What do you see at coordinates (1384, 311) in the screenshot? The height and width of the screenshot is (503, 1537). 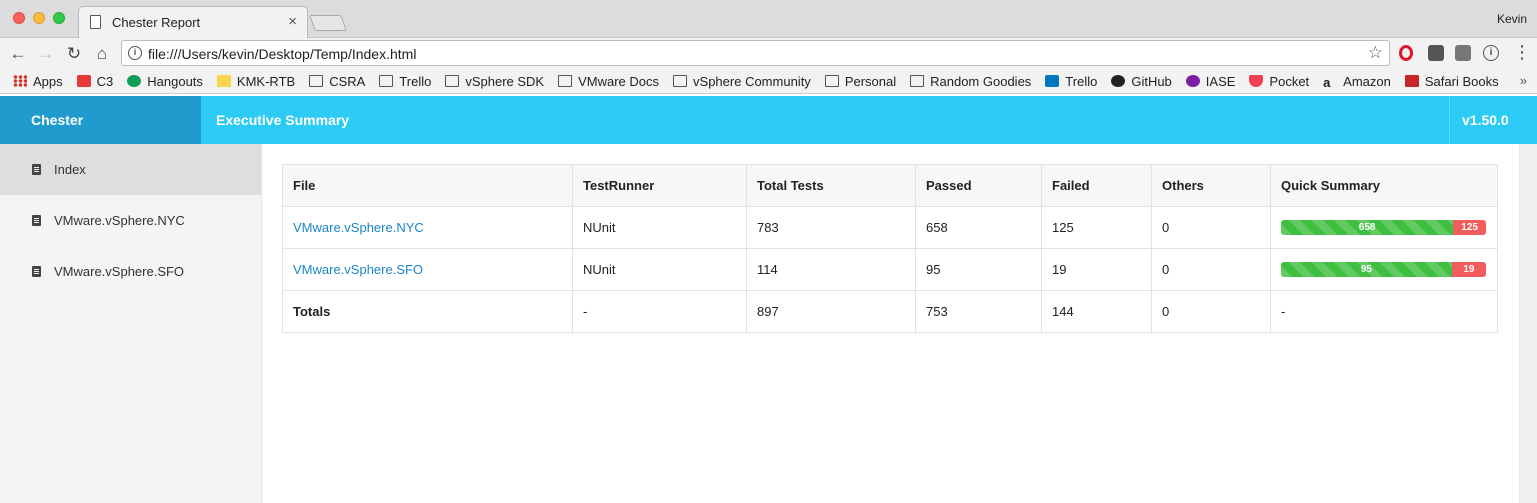 I see `quick-summary-cell: -` at bounding box center [1384, 311].